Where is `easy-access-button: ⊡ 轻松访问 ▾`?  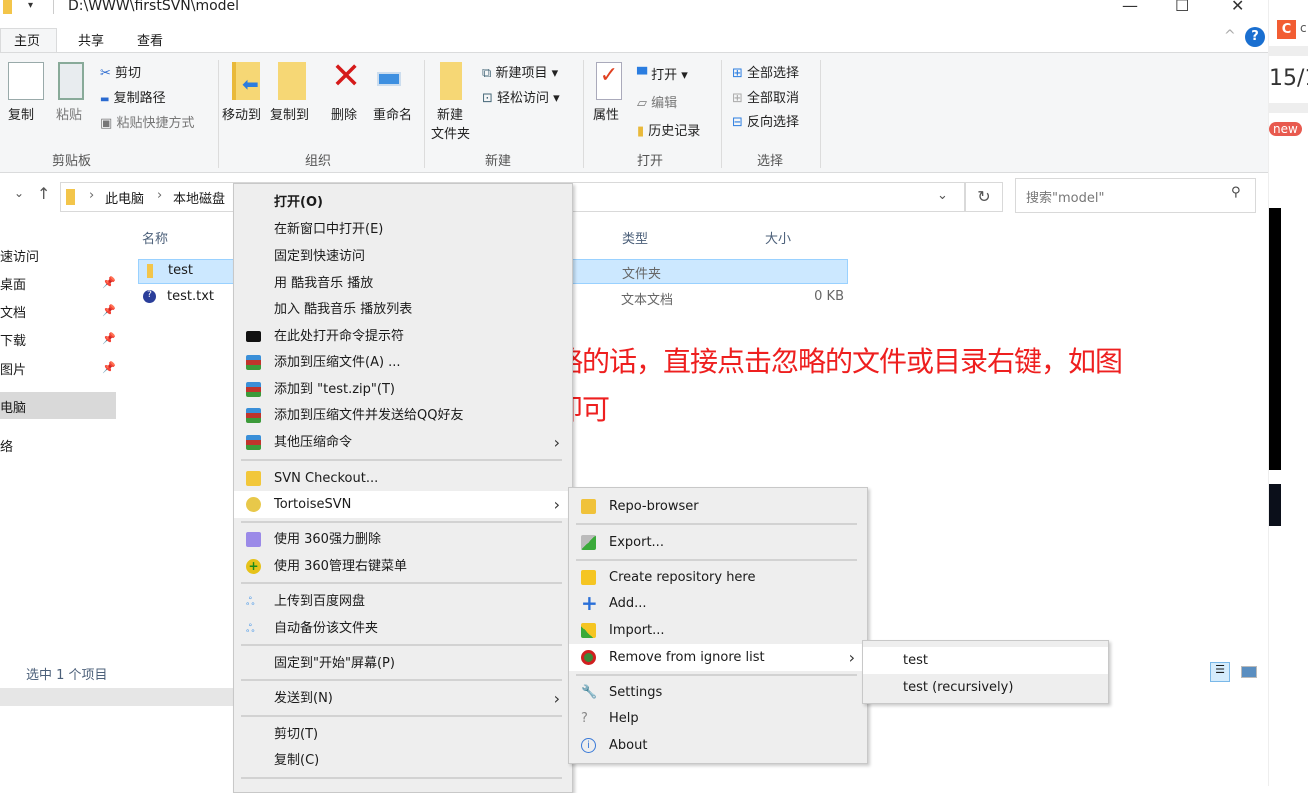
easy-access-button: ⊡ 轻松访问 ▾ is located at coordinates (521, 96).